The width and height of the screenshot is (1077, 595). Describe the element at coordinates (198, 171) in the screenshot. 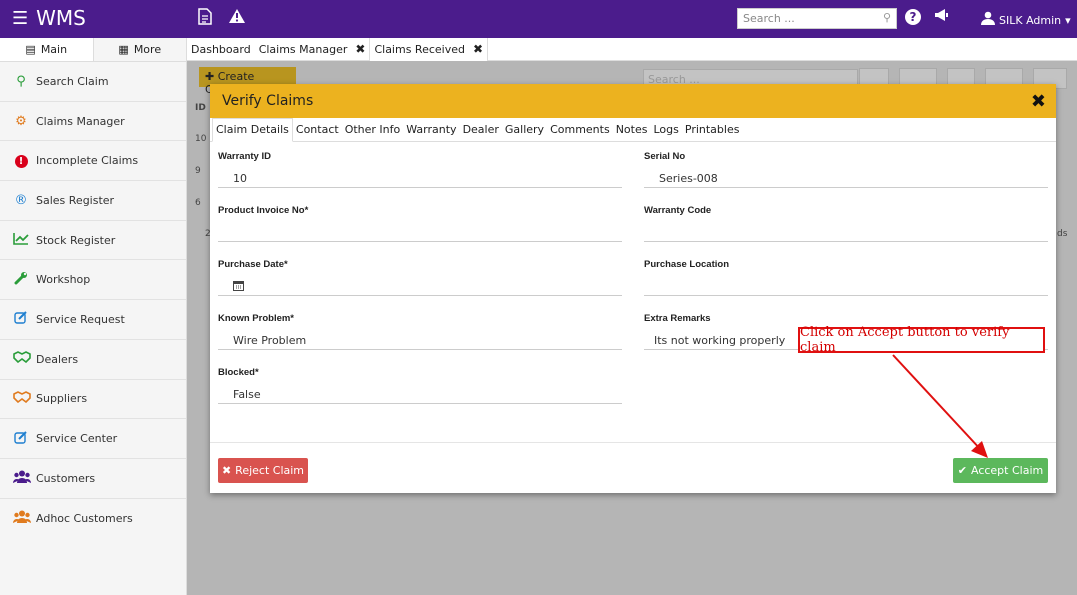

I see `table-row-id: 9` at that location.